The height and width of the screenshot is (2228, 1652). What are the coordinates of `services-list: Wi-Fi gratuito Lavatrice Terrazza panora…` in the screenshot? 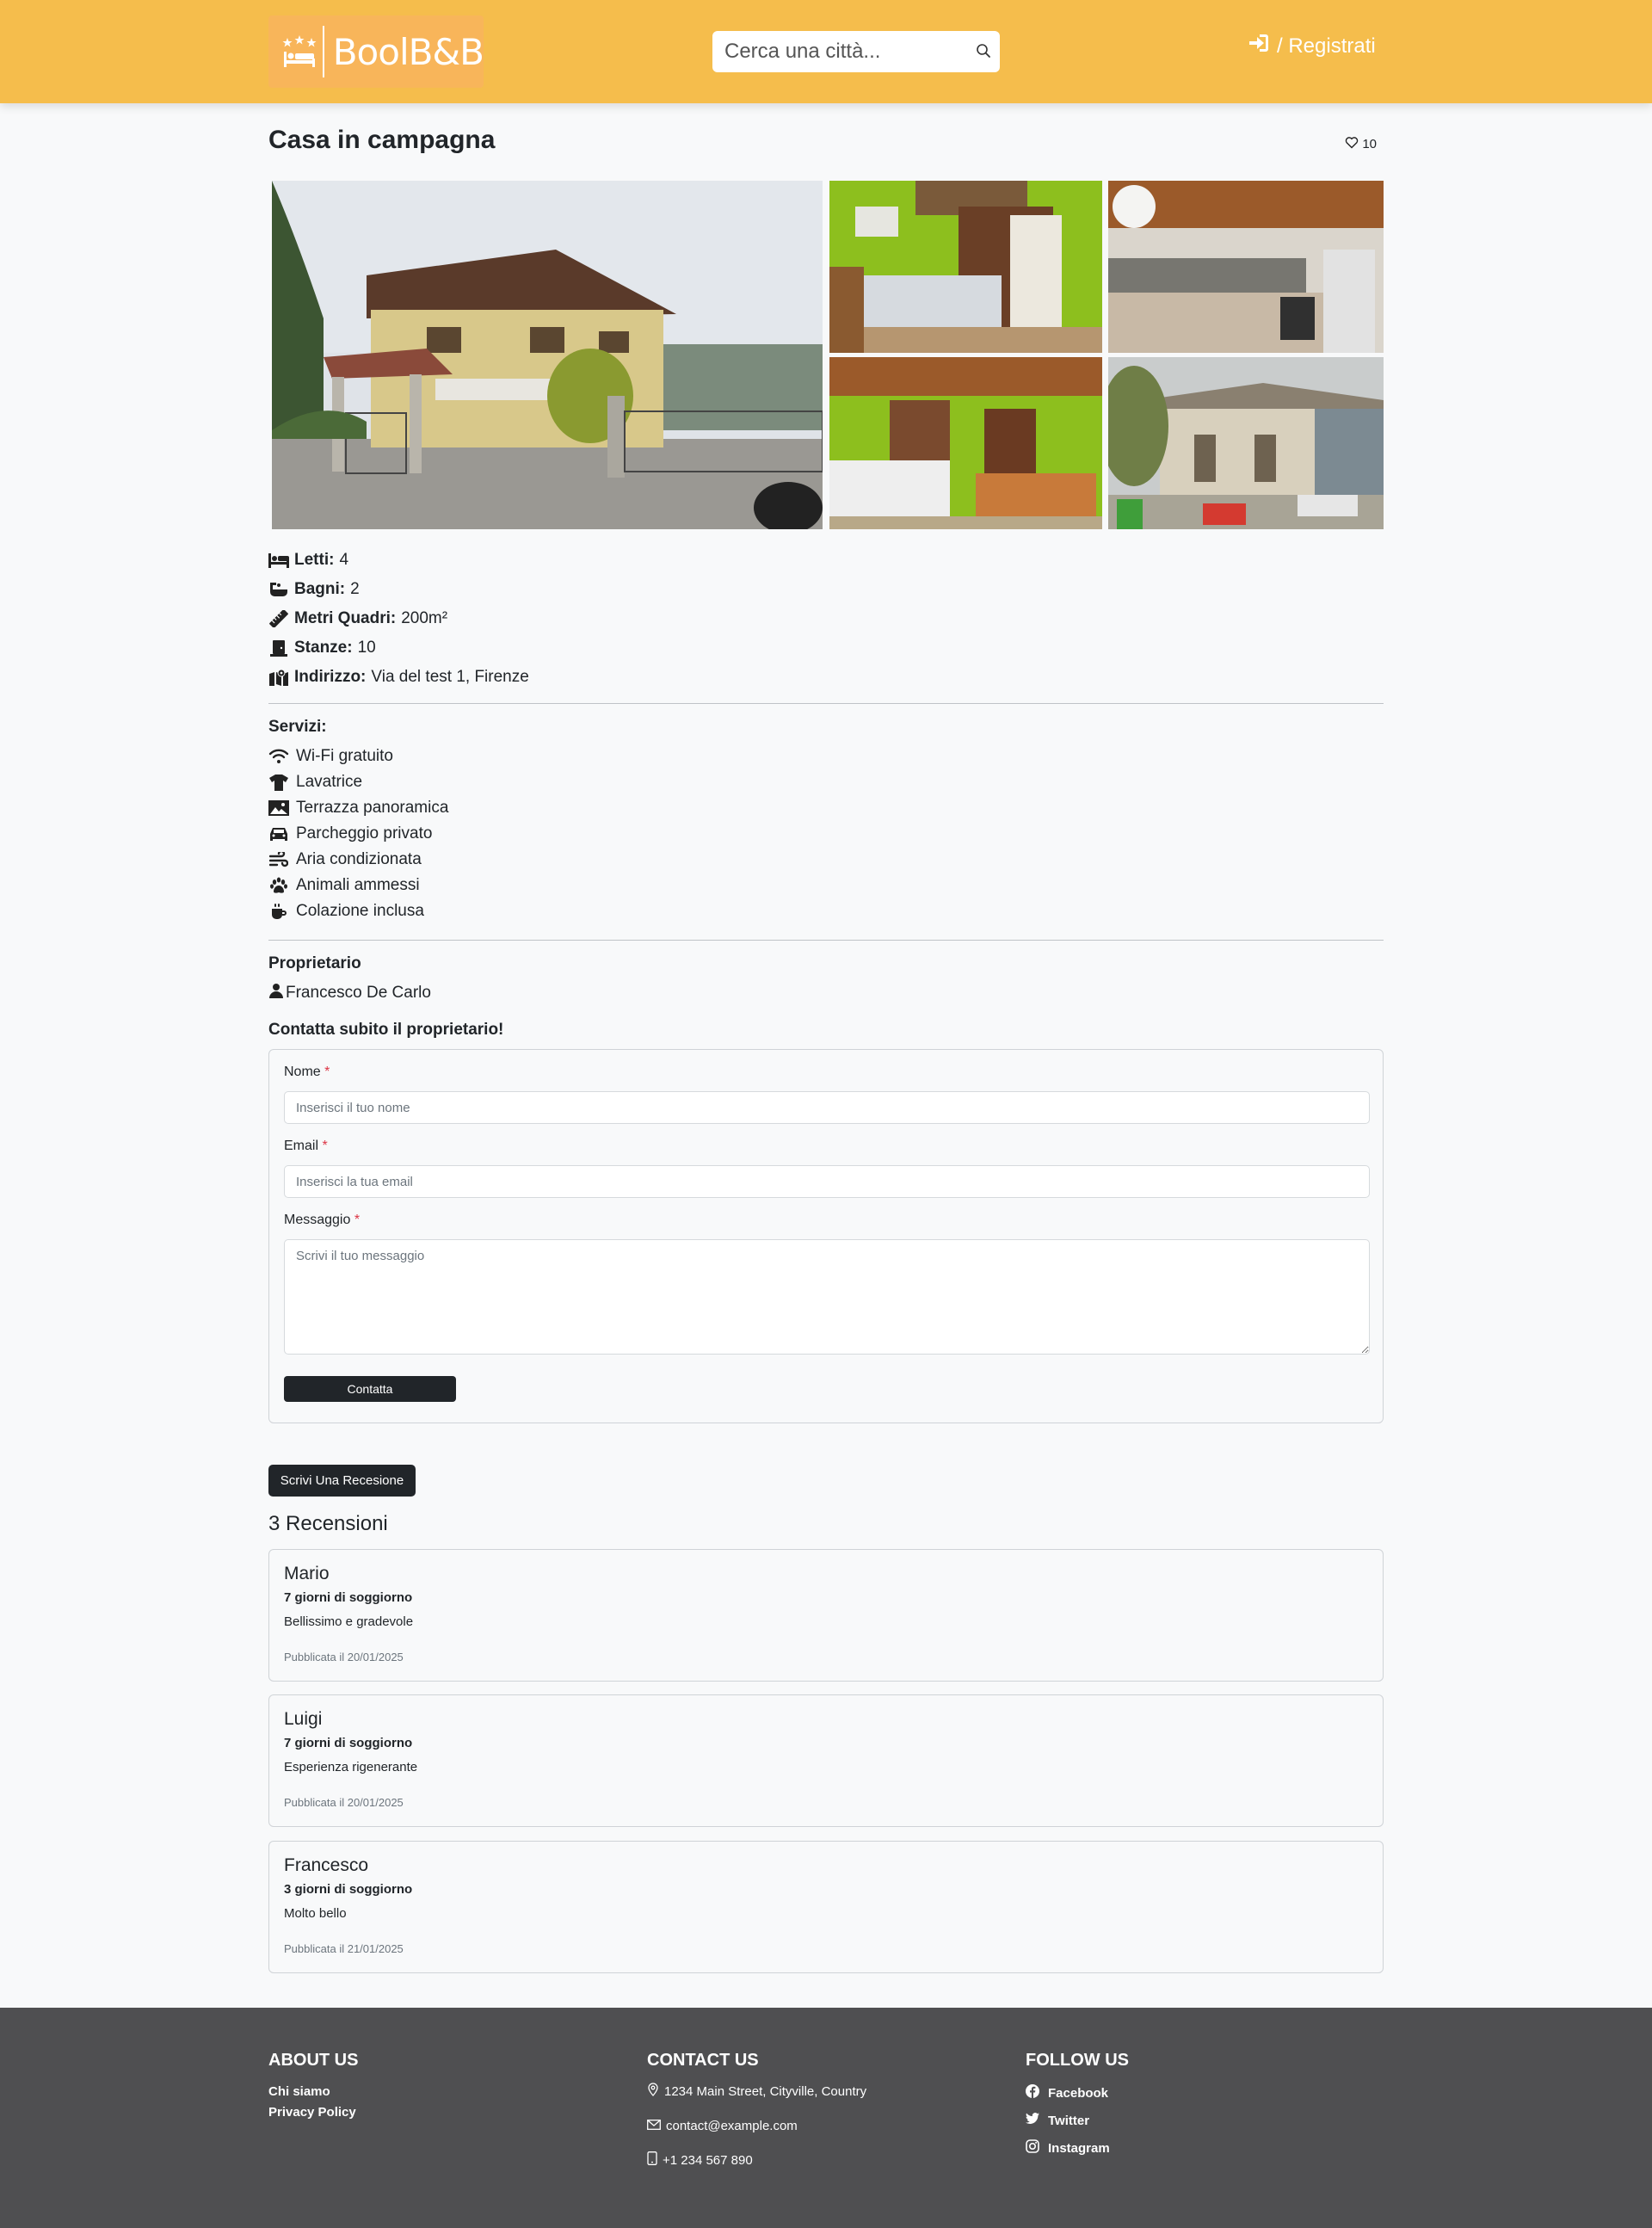 It's located at (358, 834).